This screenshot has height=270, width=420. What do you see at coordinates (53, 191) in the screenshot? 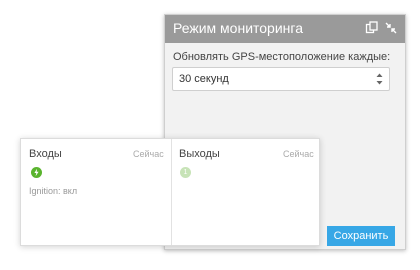
I see `ignition-status: Ignition: вкл` at bounding box center [53, 191].